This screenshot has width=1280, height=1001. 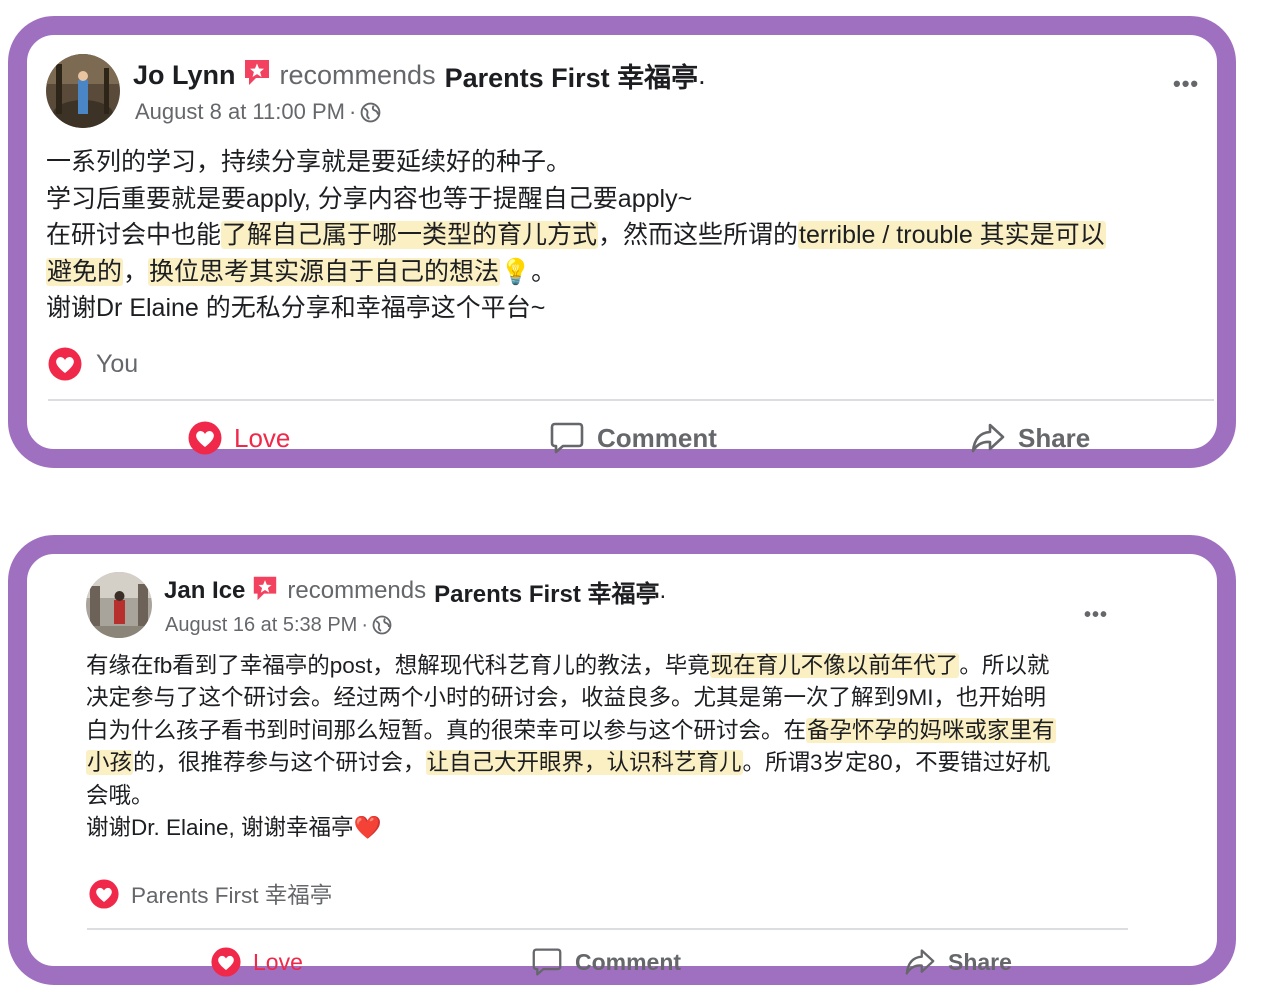 What do you see at coordinates (952, 235) in the screenshot?
I see `highlighted-text: terrible / trouble 其实是可以` at bounding box center [952, 235].